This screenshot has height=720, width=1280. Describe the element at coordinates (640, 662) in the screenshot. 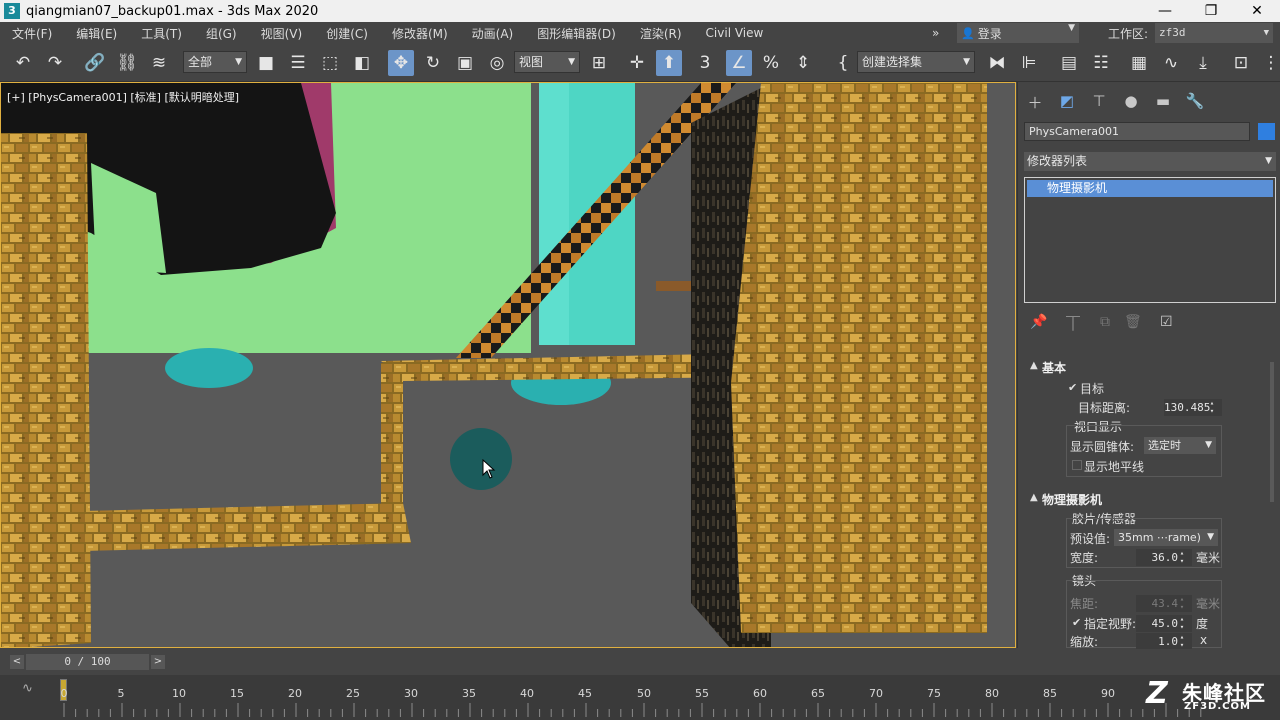

I see `time-slider: < 0 / 100 >` at that location.